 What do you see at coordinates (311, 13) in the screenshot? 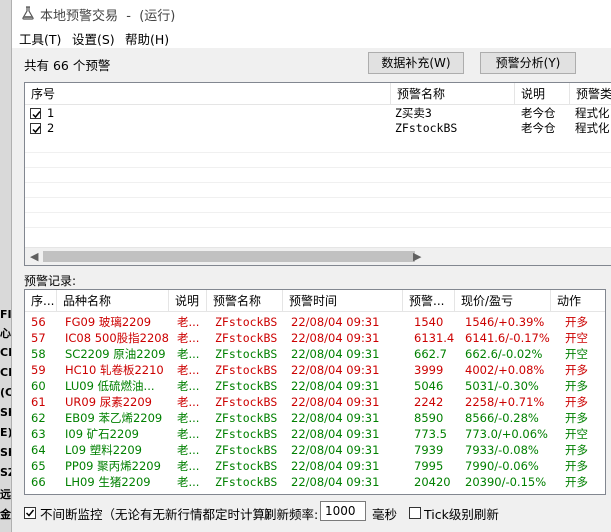
I see `title-bar: 本地预警交易 - (运行)` at bounding box center [311, 13].